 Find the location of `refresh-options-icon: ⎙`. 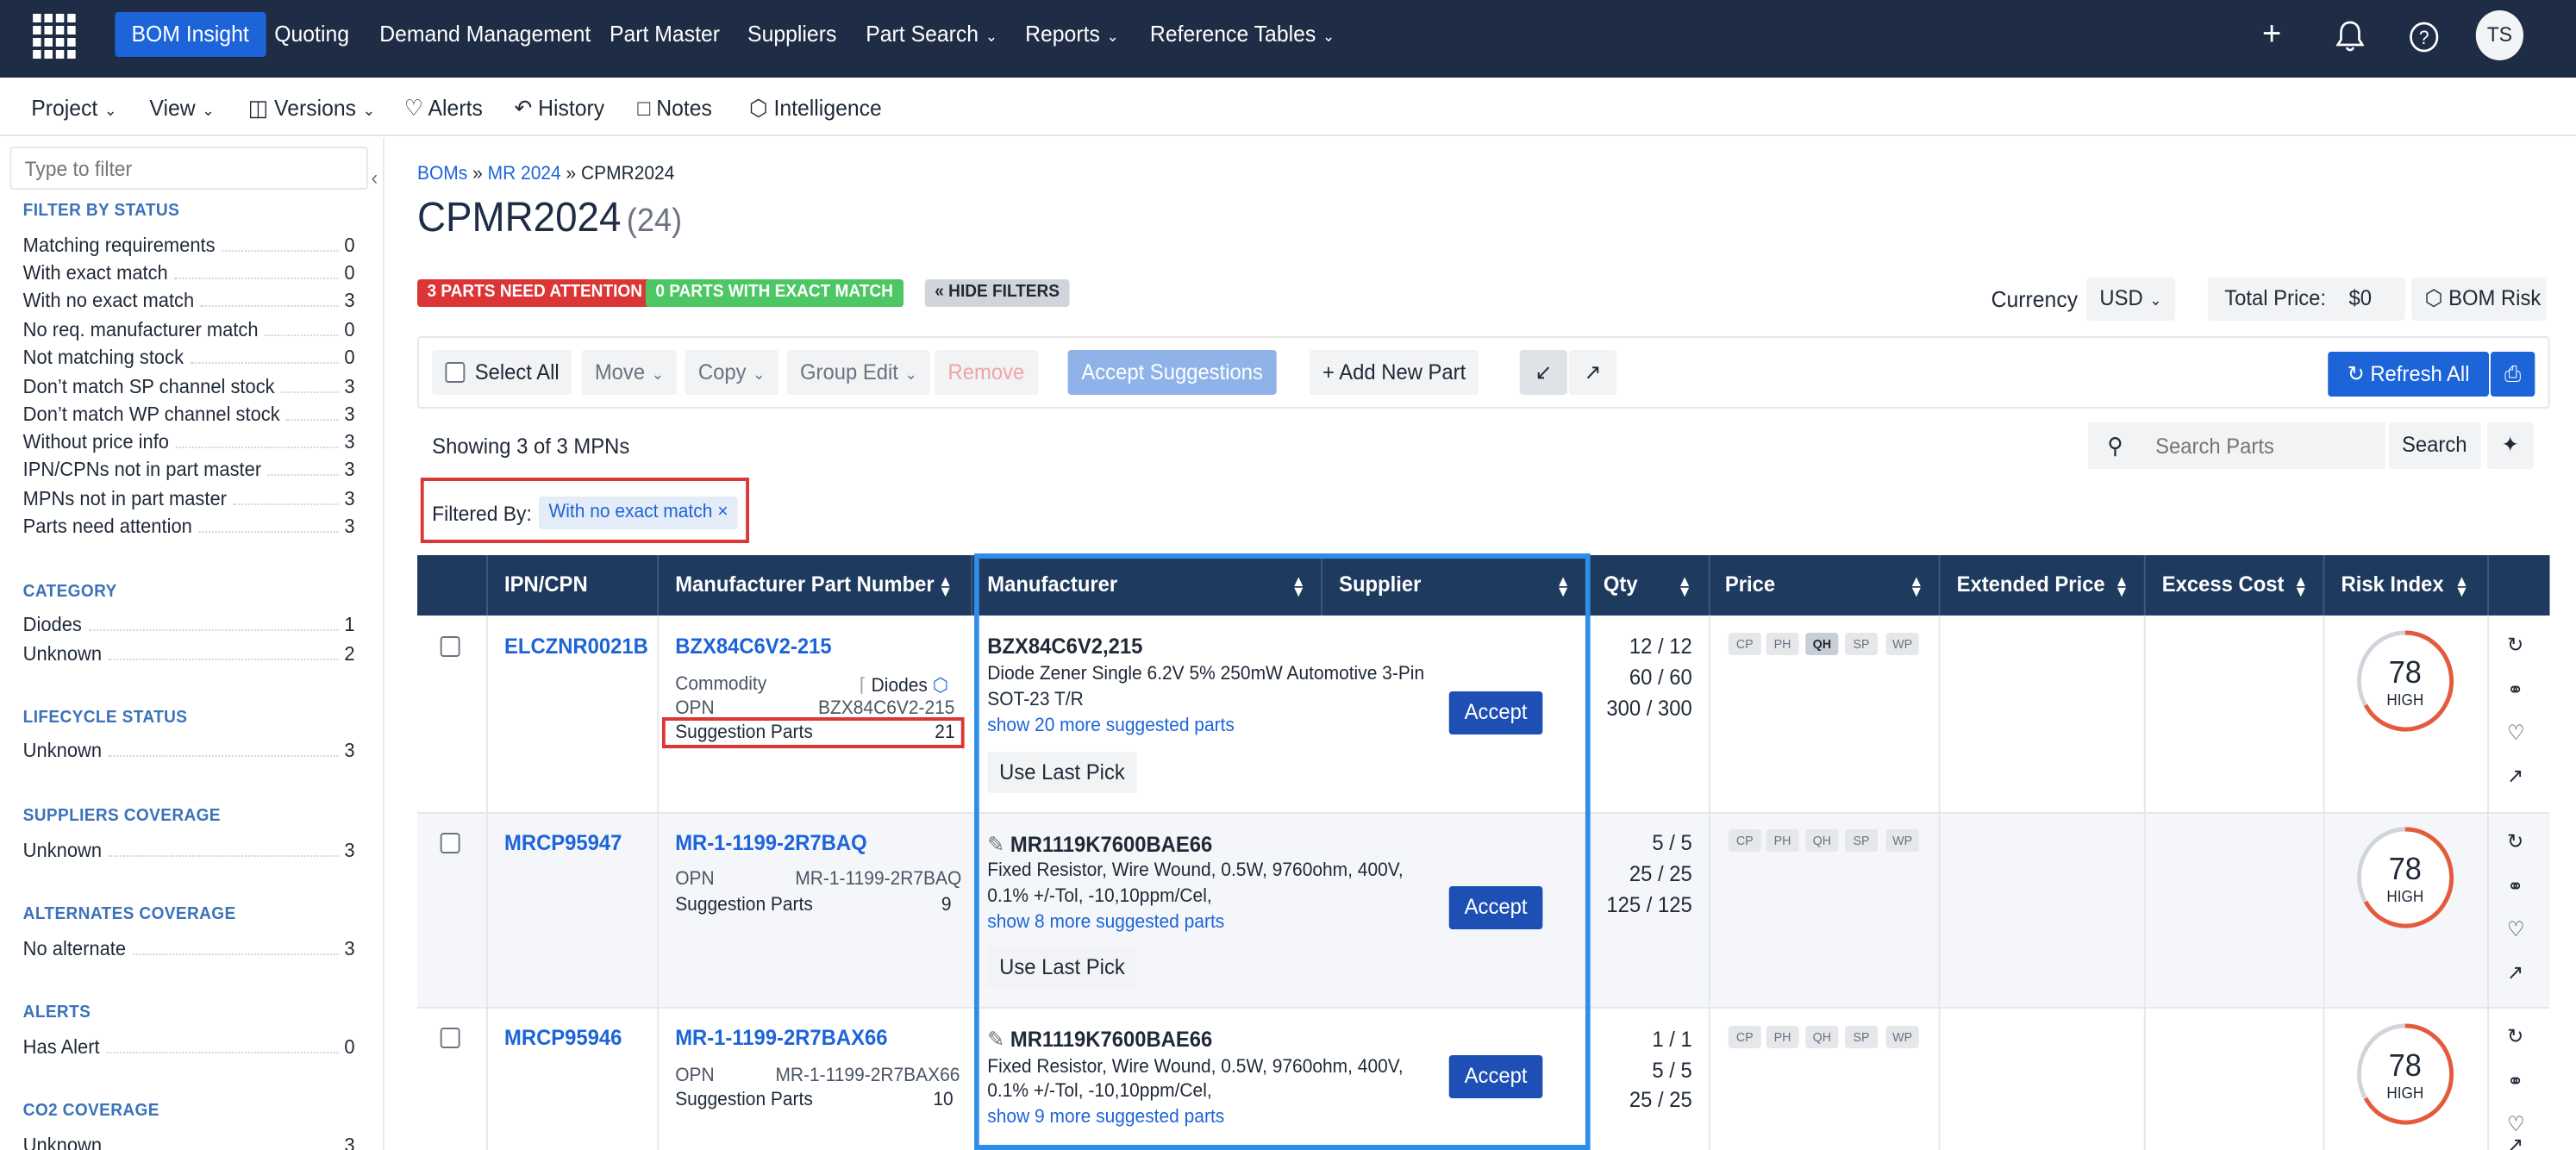

refresh-options-icon: ⎙ is located at coordinates (2513, 374).